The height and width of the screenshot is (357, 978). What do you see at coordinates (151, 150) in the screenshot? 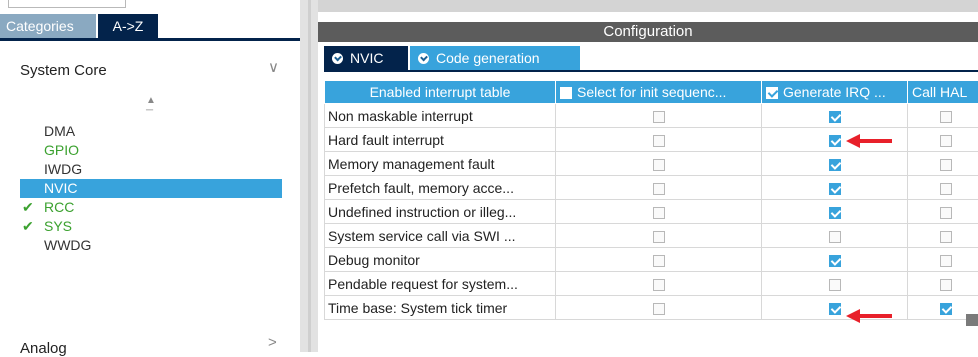
I see `list-item-gpio: GPIO` at bounding box center [151, 150].